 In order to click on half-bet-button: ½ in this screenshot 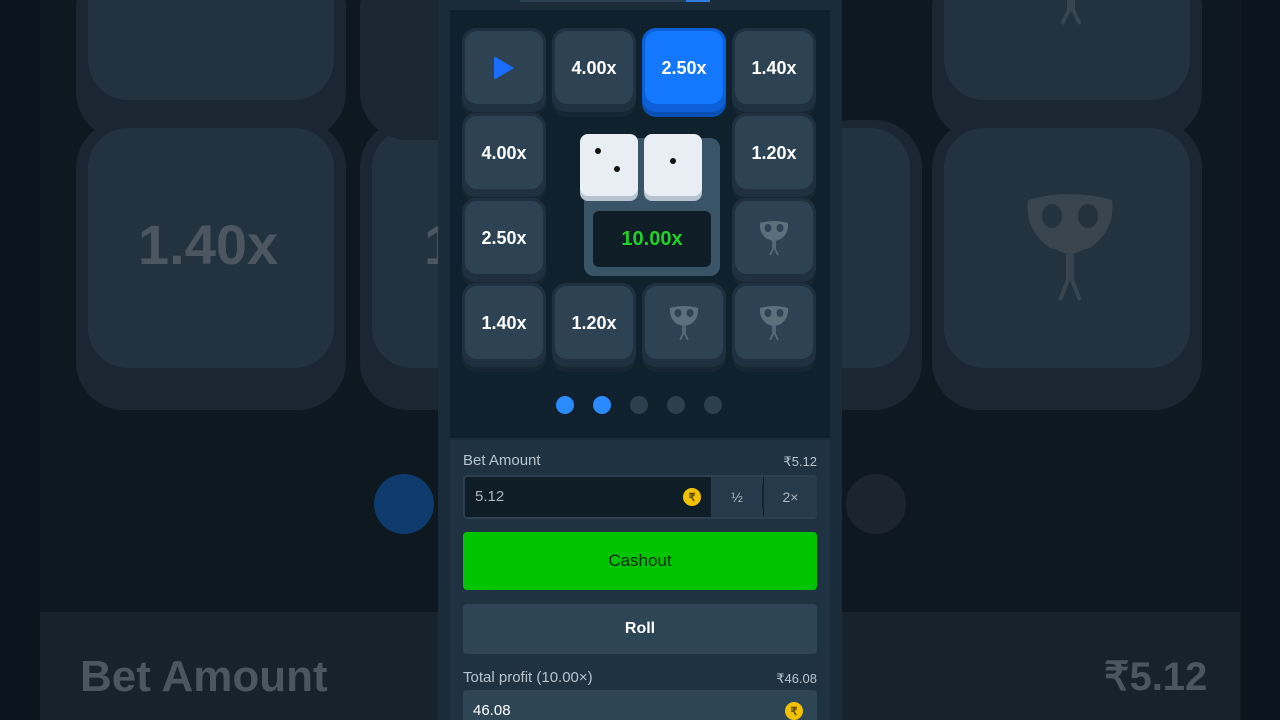, I will do `click(737, 497)`.